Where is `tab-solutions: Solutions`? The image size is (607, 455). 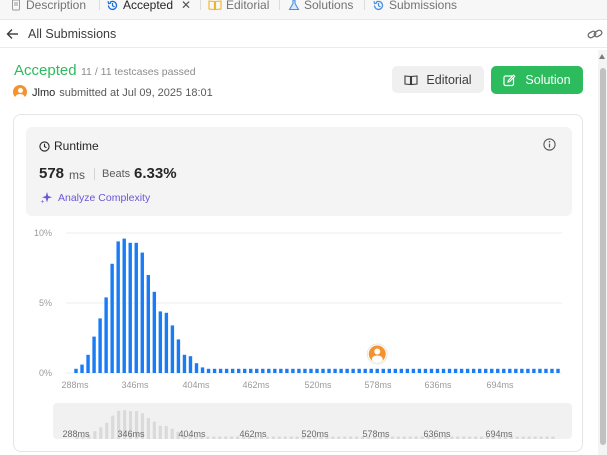
tab-solutions: Solutions is located at coordinates (320, 6).